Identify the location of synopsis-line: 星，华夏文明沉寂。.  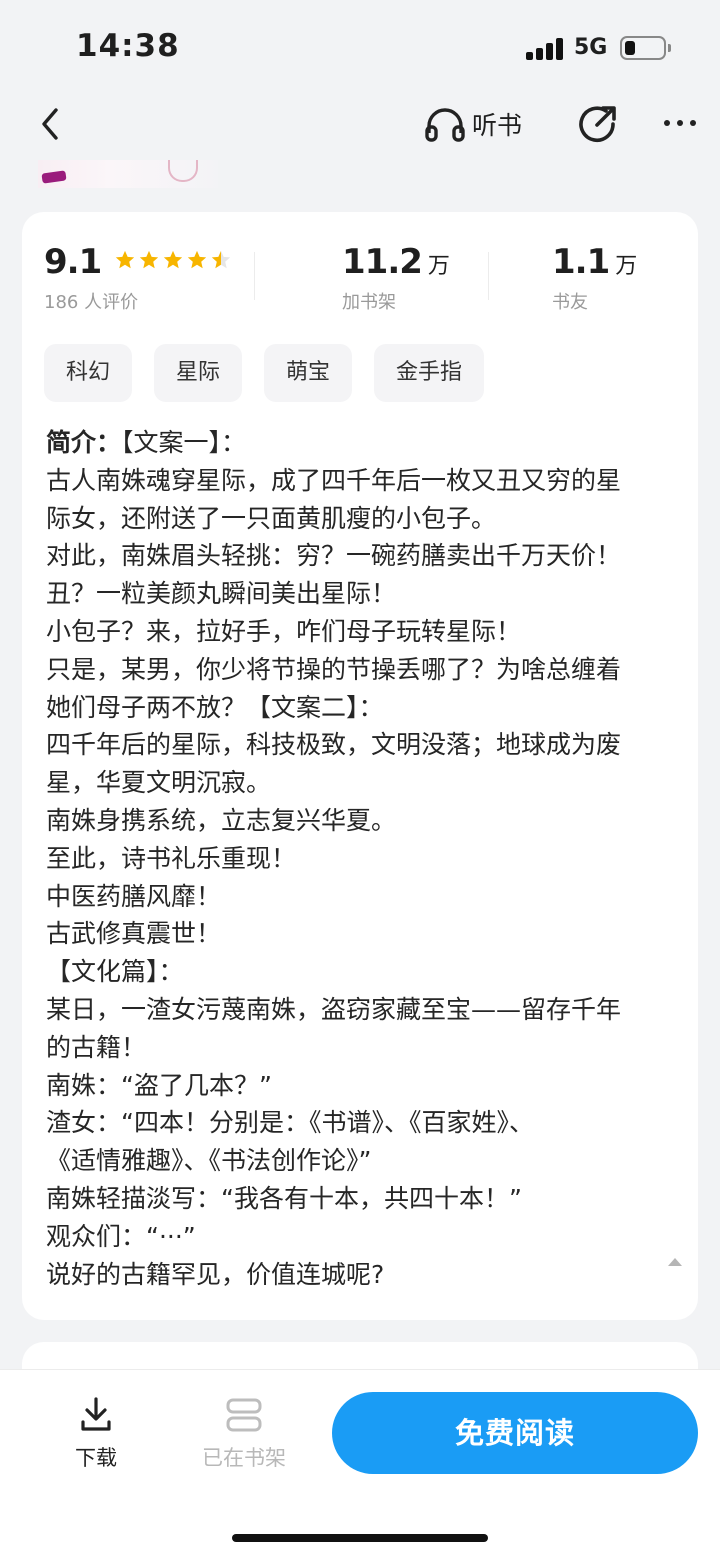
(159, 783).